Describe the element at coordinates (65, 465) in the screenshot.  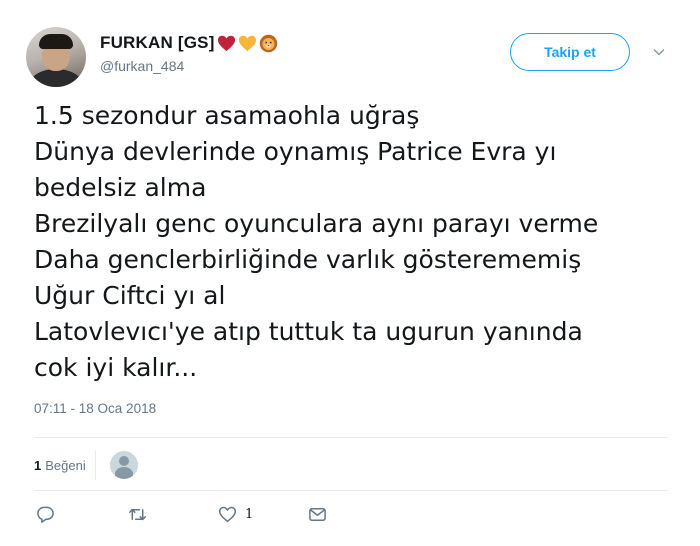
I see `likes-label: Beğeni` at that location.